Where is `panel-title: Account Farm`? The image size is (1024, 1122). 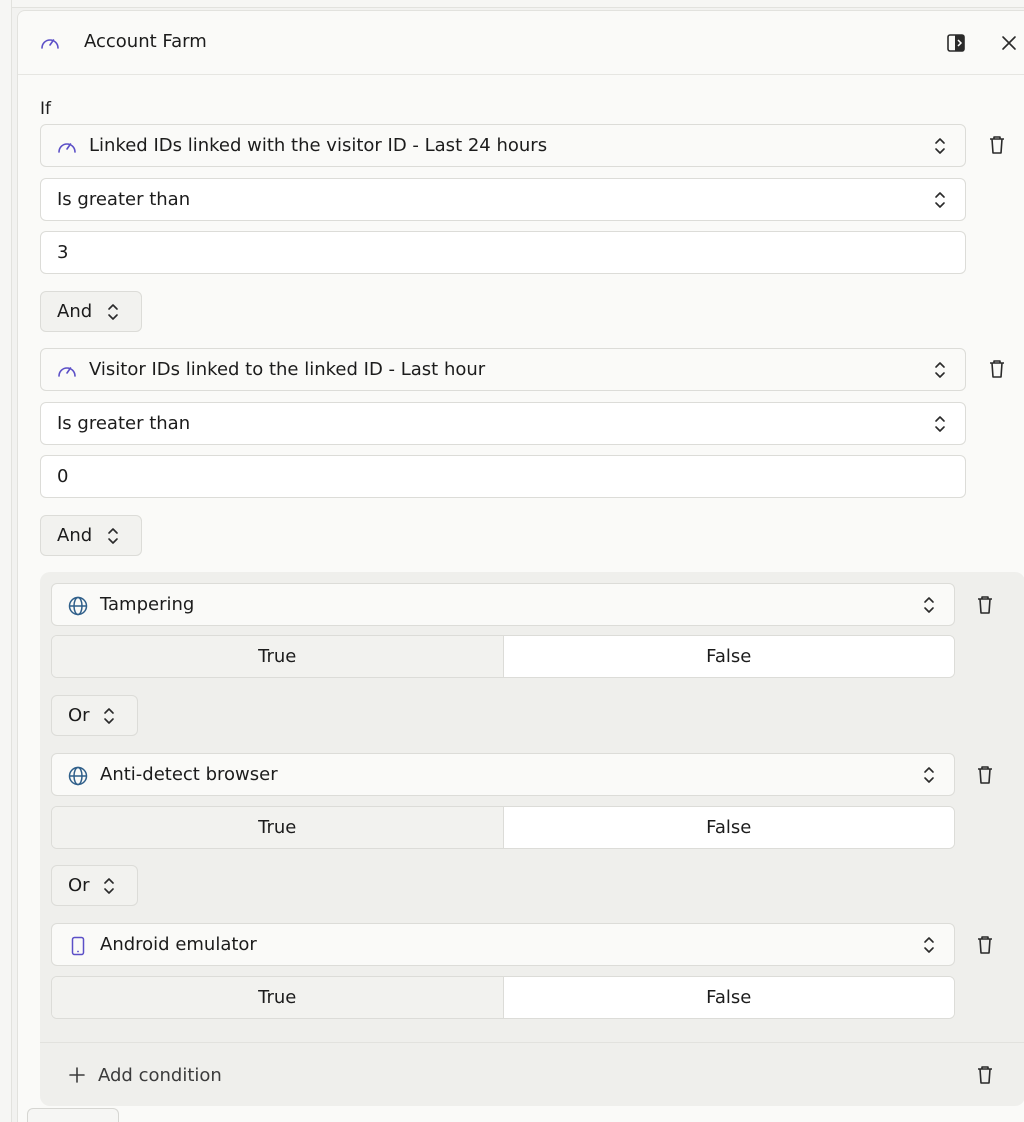
panel-title: Account Farm is located at coordinates (145, 41).